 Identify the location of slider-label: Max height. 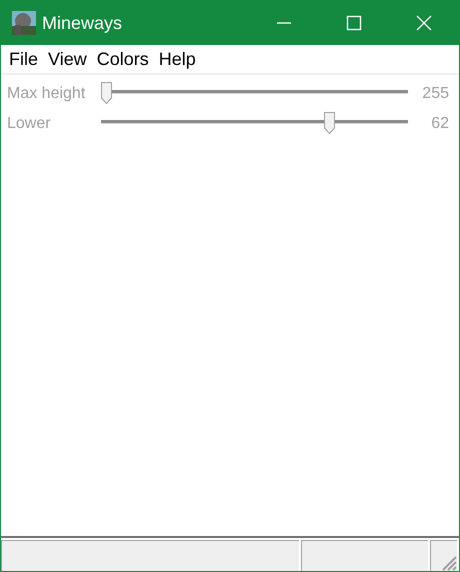
(46, 94).